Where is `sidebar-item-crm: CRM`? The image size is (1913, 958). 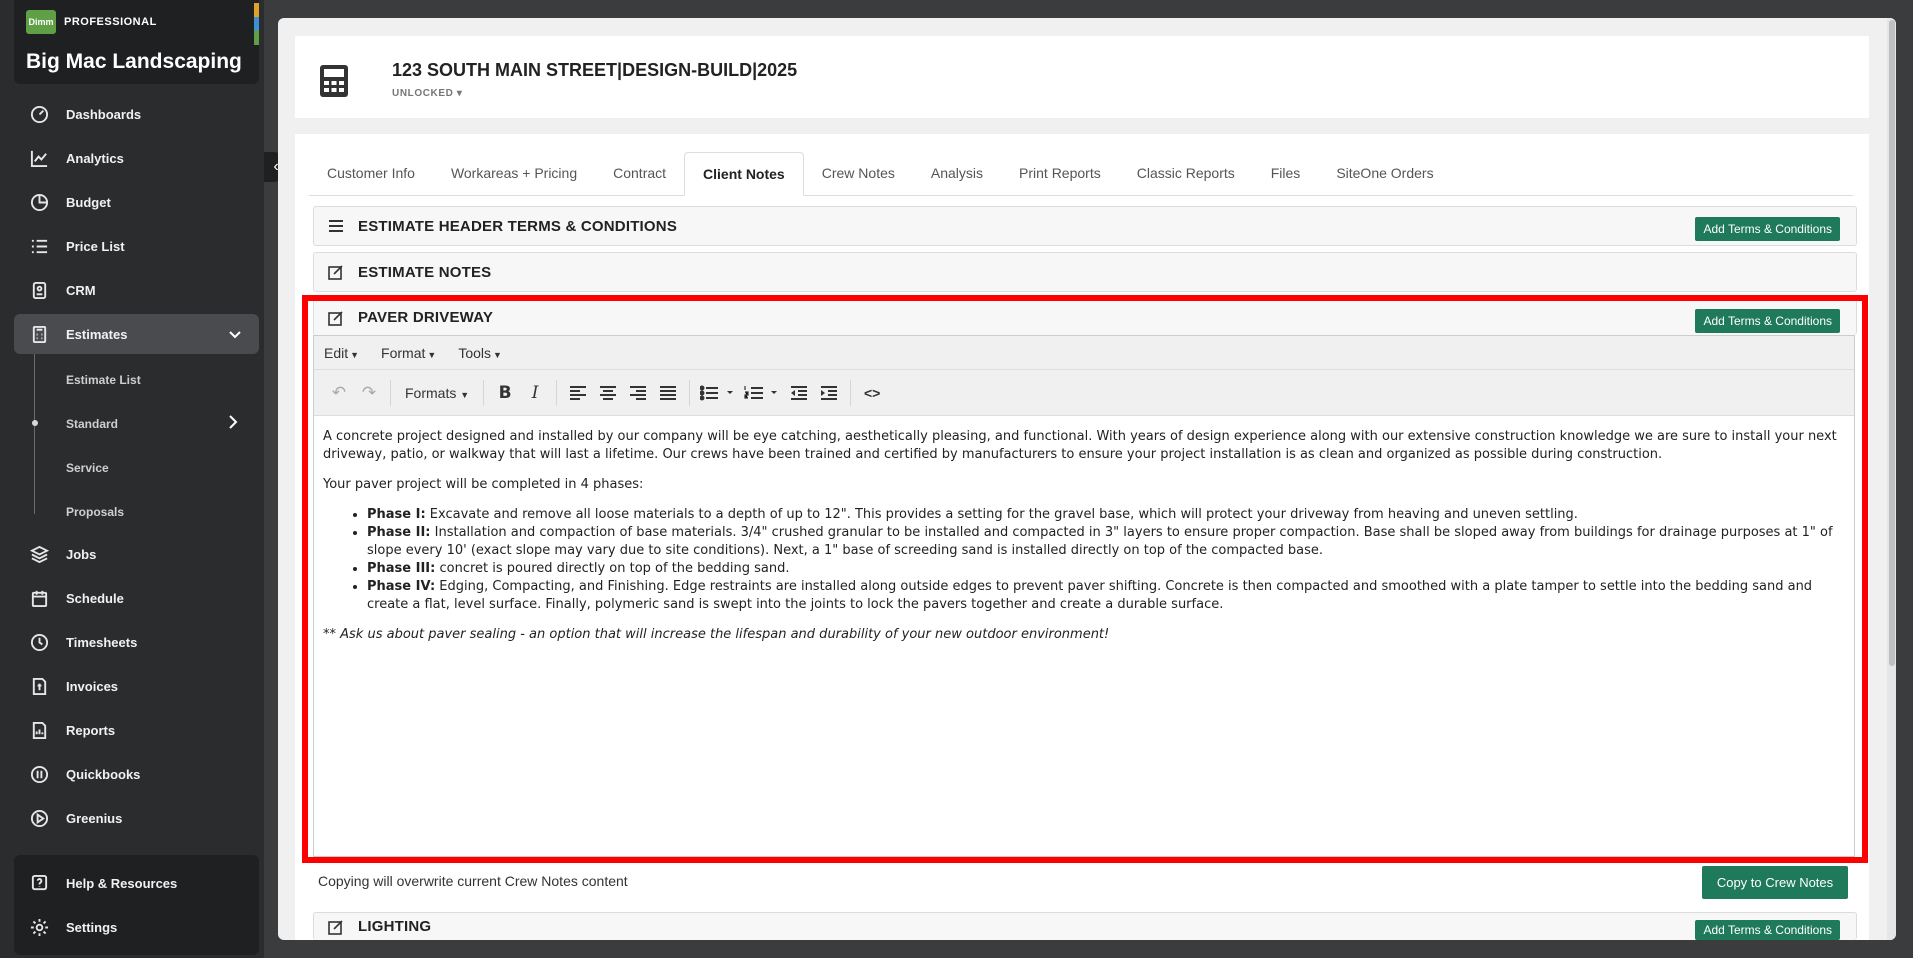 sidebar-item-crm: CRM is located at coordinates (136, 290).